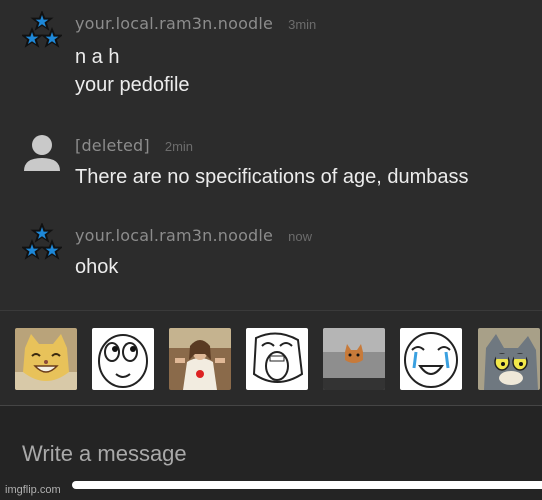 The image size is (542, 500). Describe the element at coordinates (277, 359) in the screenshot. I see `lol-face-sticker` at that location.